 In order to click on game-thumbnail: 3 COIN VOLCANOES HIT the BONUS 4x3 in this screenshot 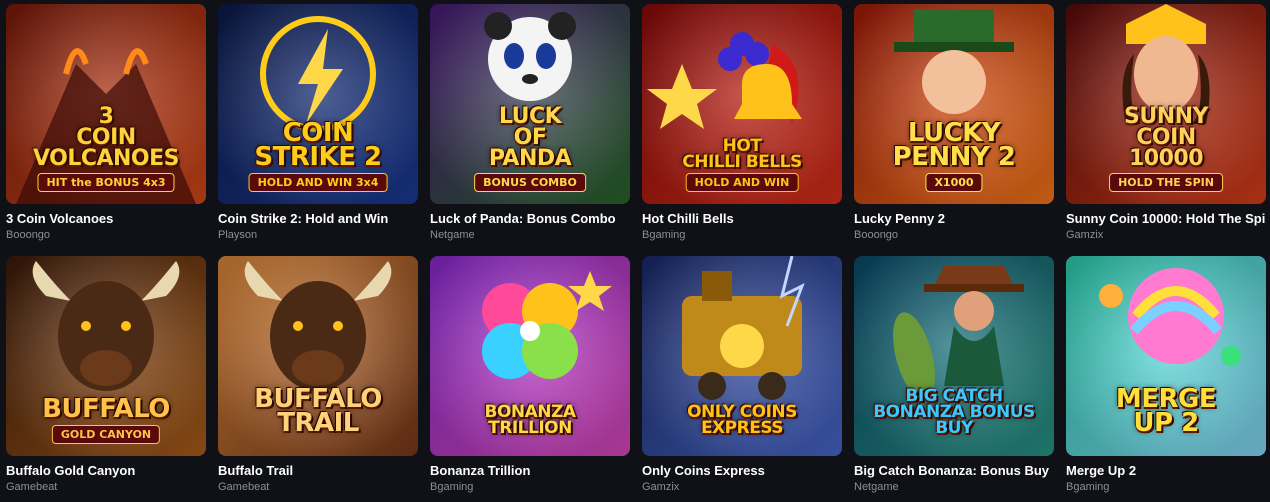, I will do `click(106, 104)`.